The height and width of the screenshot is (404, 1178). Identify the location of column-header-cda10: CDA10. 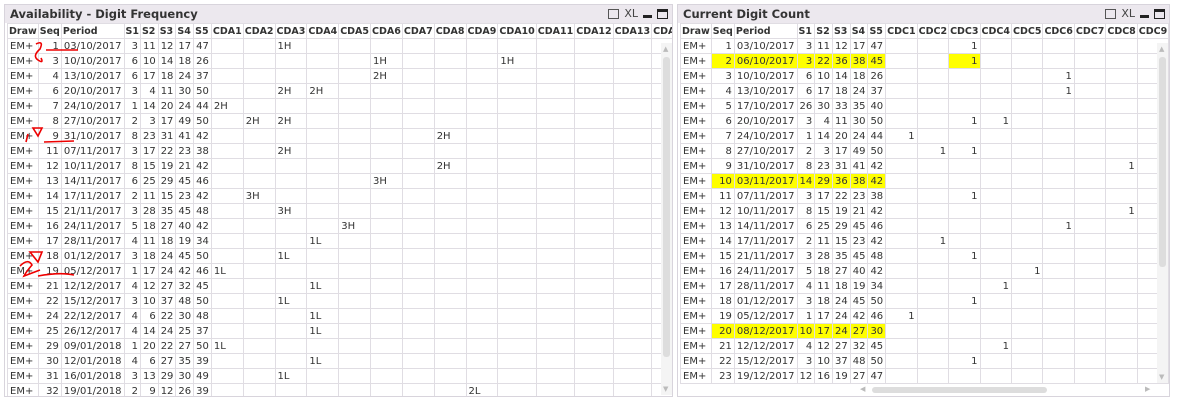
(517, 31).